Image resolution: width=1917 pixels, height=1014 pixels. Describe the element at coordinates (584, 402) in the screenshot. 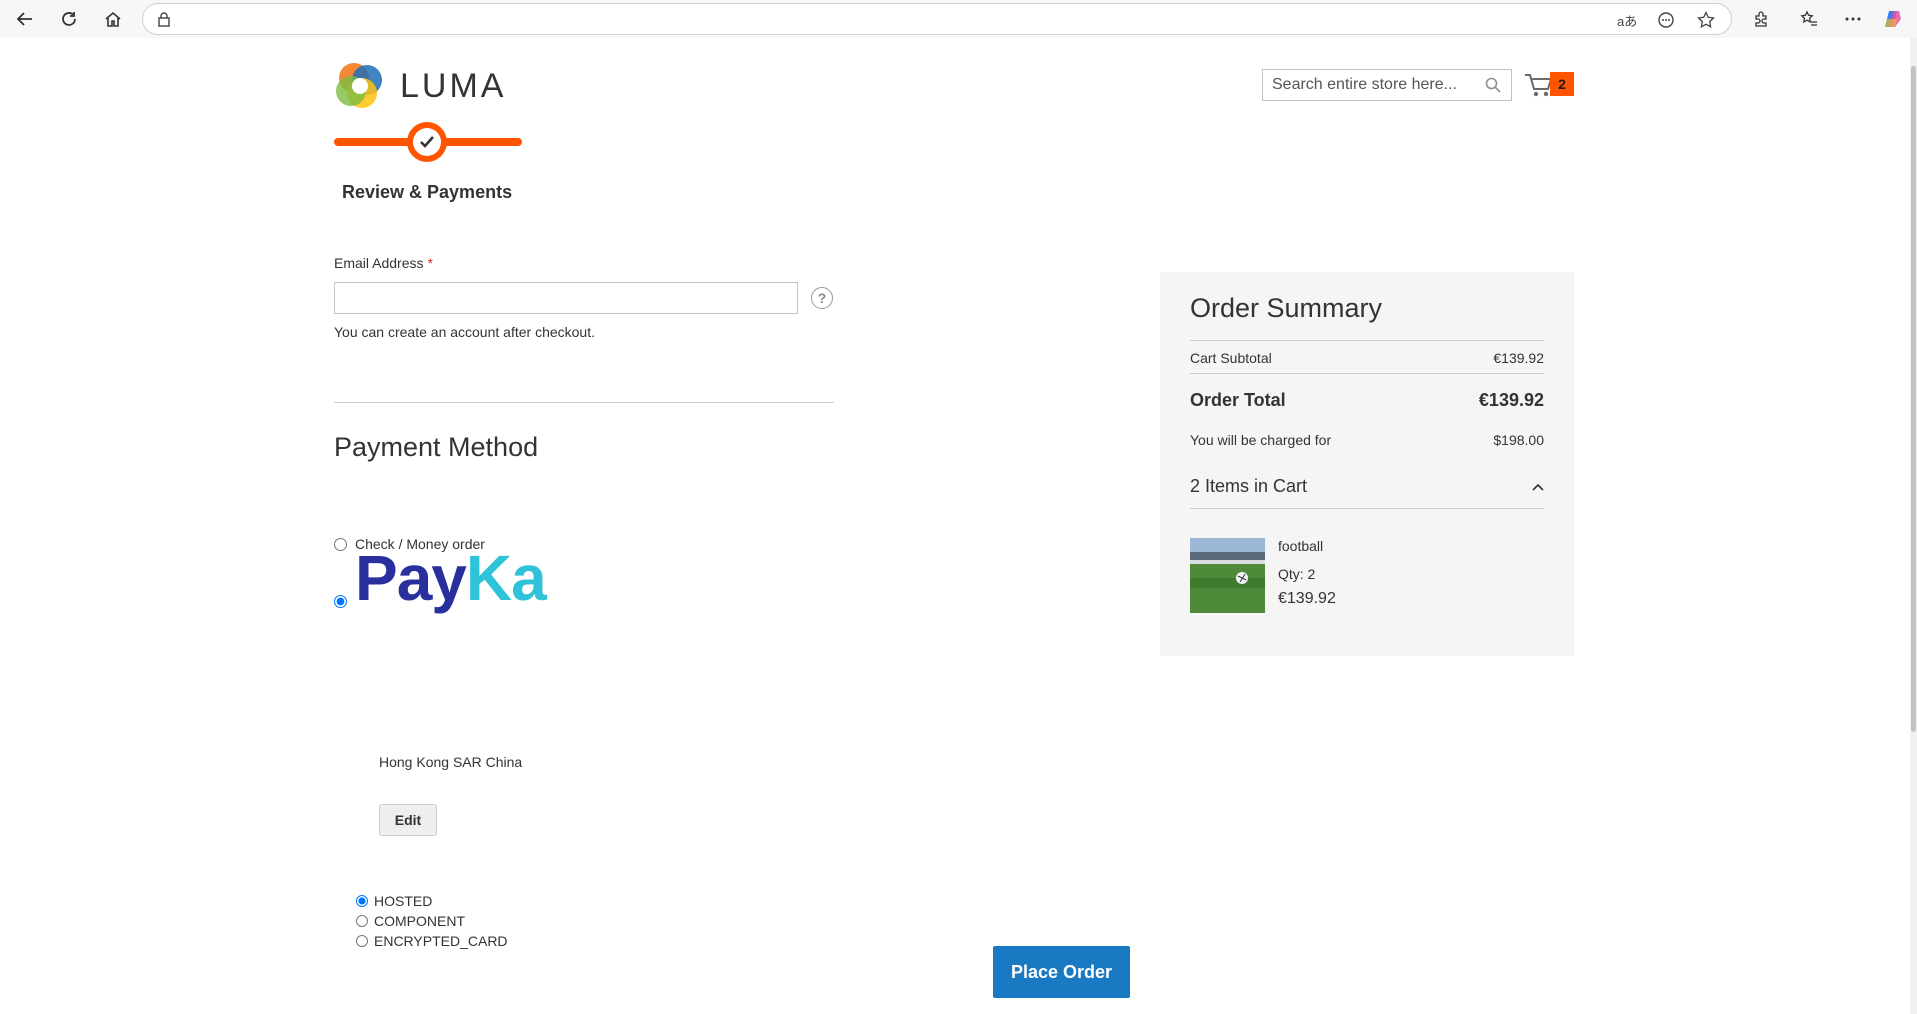

I see `section-divider` at that location.